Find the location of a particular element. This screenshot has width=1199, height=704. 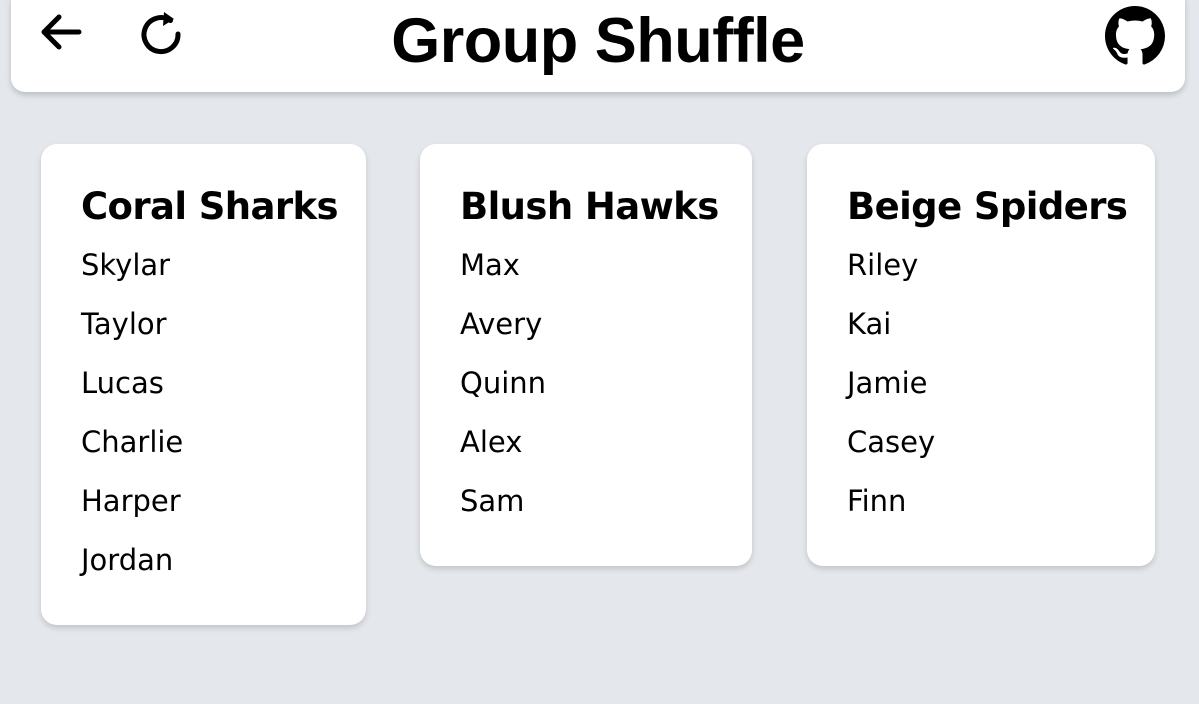

list-item: Avery is located at coordinates (501, 324).